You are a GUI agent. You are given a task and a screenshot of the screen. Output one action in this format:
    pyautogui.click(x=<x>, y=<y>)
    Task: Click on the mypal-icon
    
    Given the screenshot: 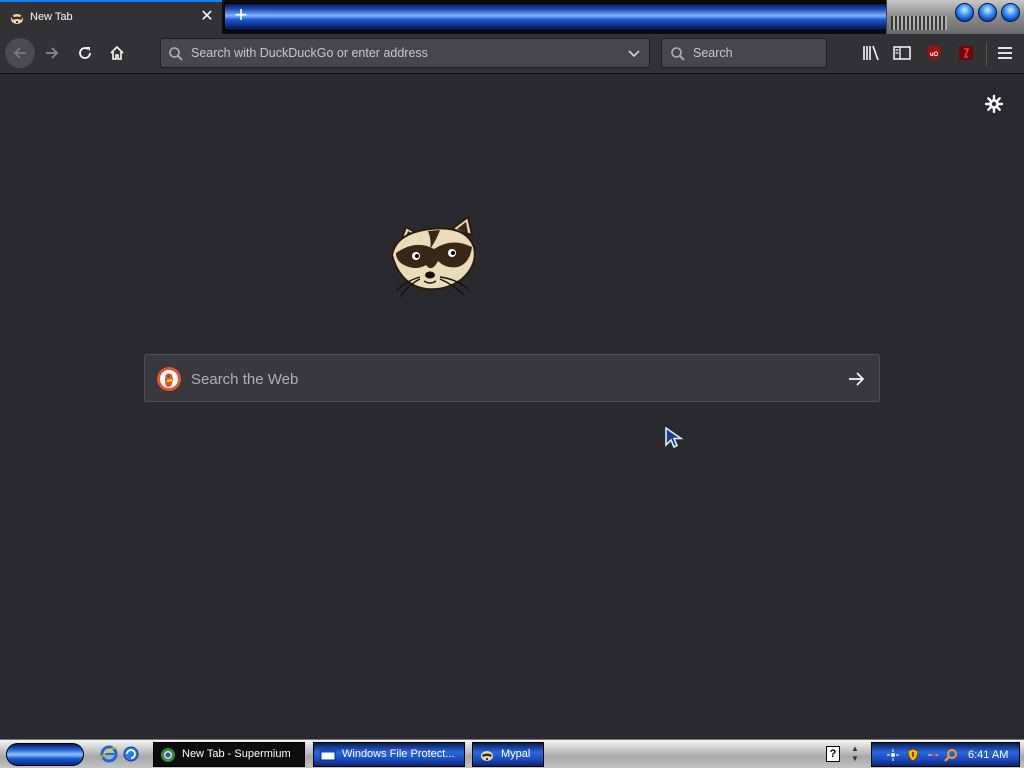 What is the action you would take?
    pyautogui.click(x=487, y=756)
    